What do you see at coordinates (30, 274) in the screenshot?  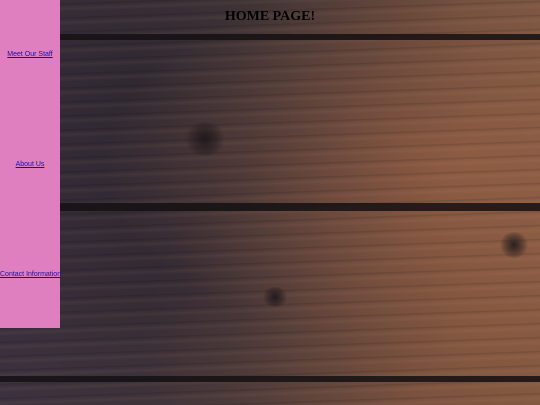 I see `nav-link-contact-information: Contact Information` at bounding box center [30, 274].